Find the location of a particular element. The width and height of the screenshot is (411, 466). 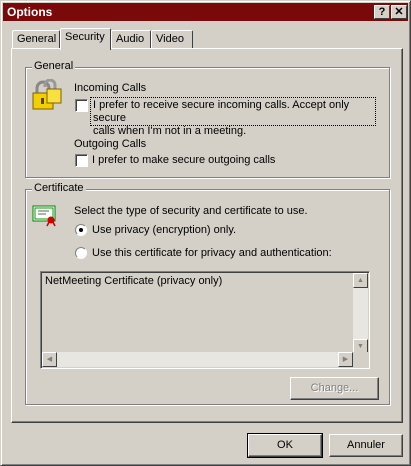

scroll-left-button: ◀ is located at coordinates (49, 359).